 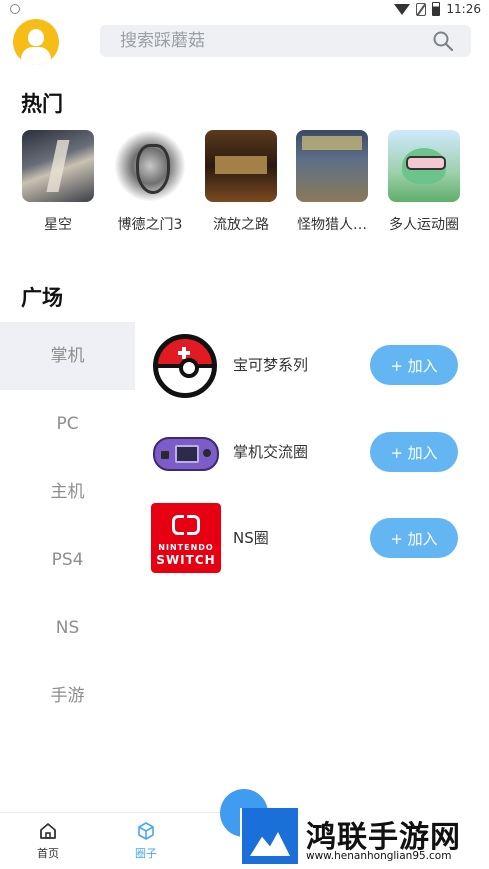 I want to click on watermark-url: www.henanhonglian95.com, so click(x=379, y=856).